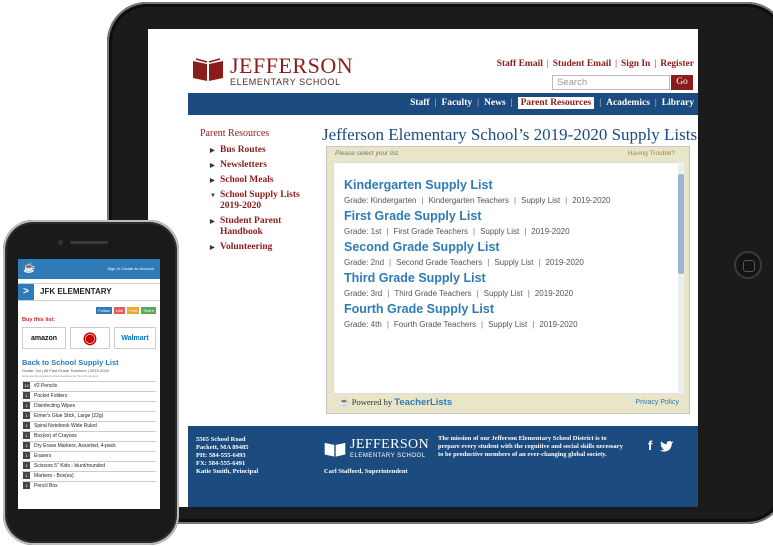 Image resolution: width=773 pixels, height=546 pixels. I want to click on list-title-fourth: Fourth Grade Supply List, so click(419, 309).